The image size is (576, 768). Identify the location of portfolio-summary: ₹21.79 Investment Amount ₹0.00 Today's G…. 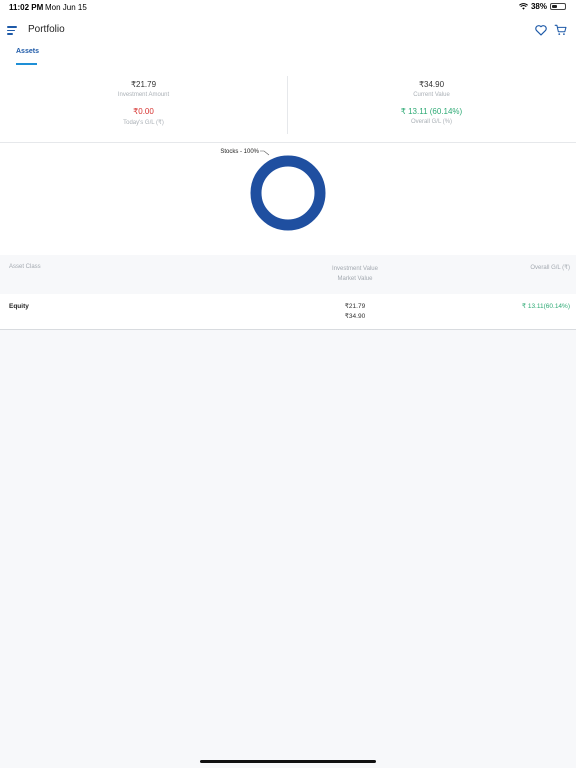
(288, 106).